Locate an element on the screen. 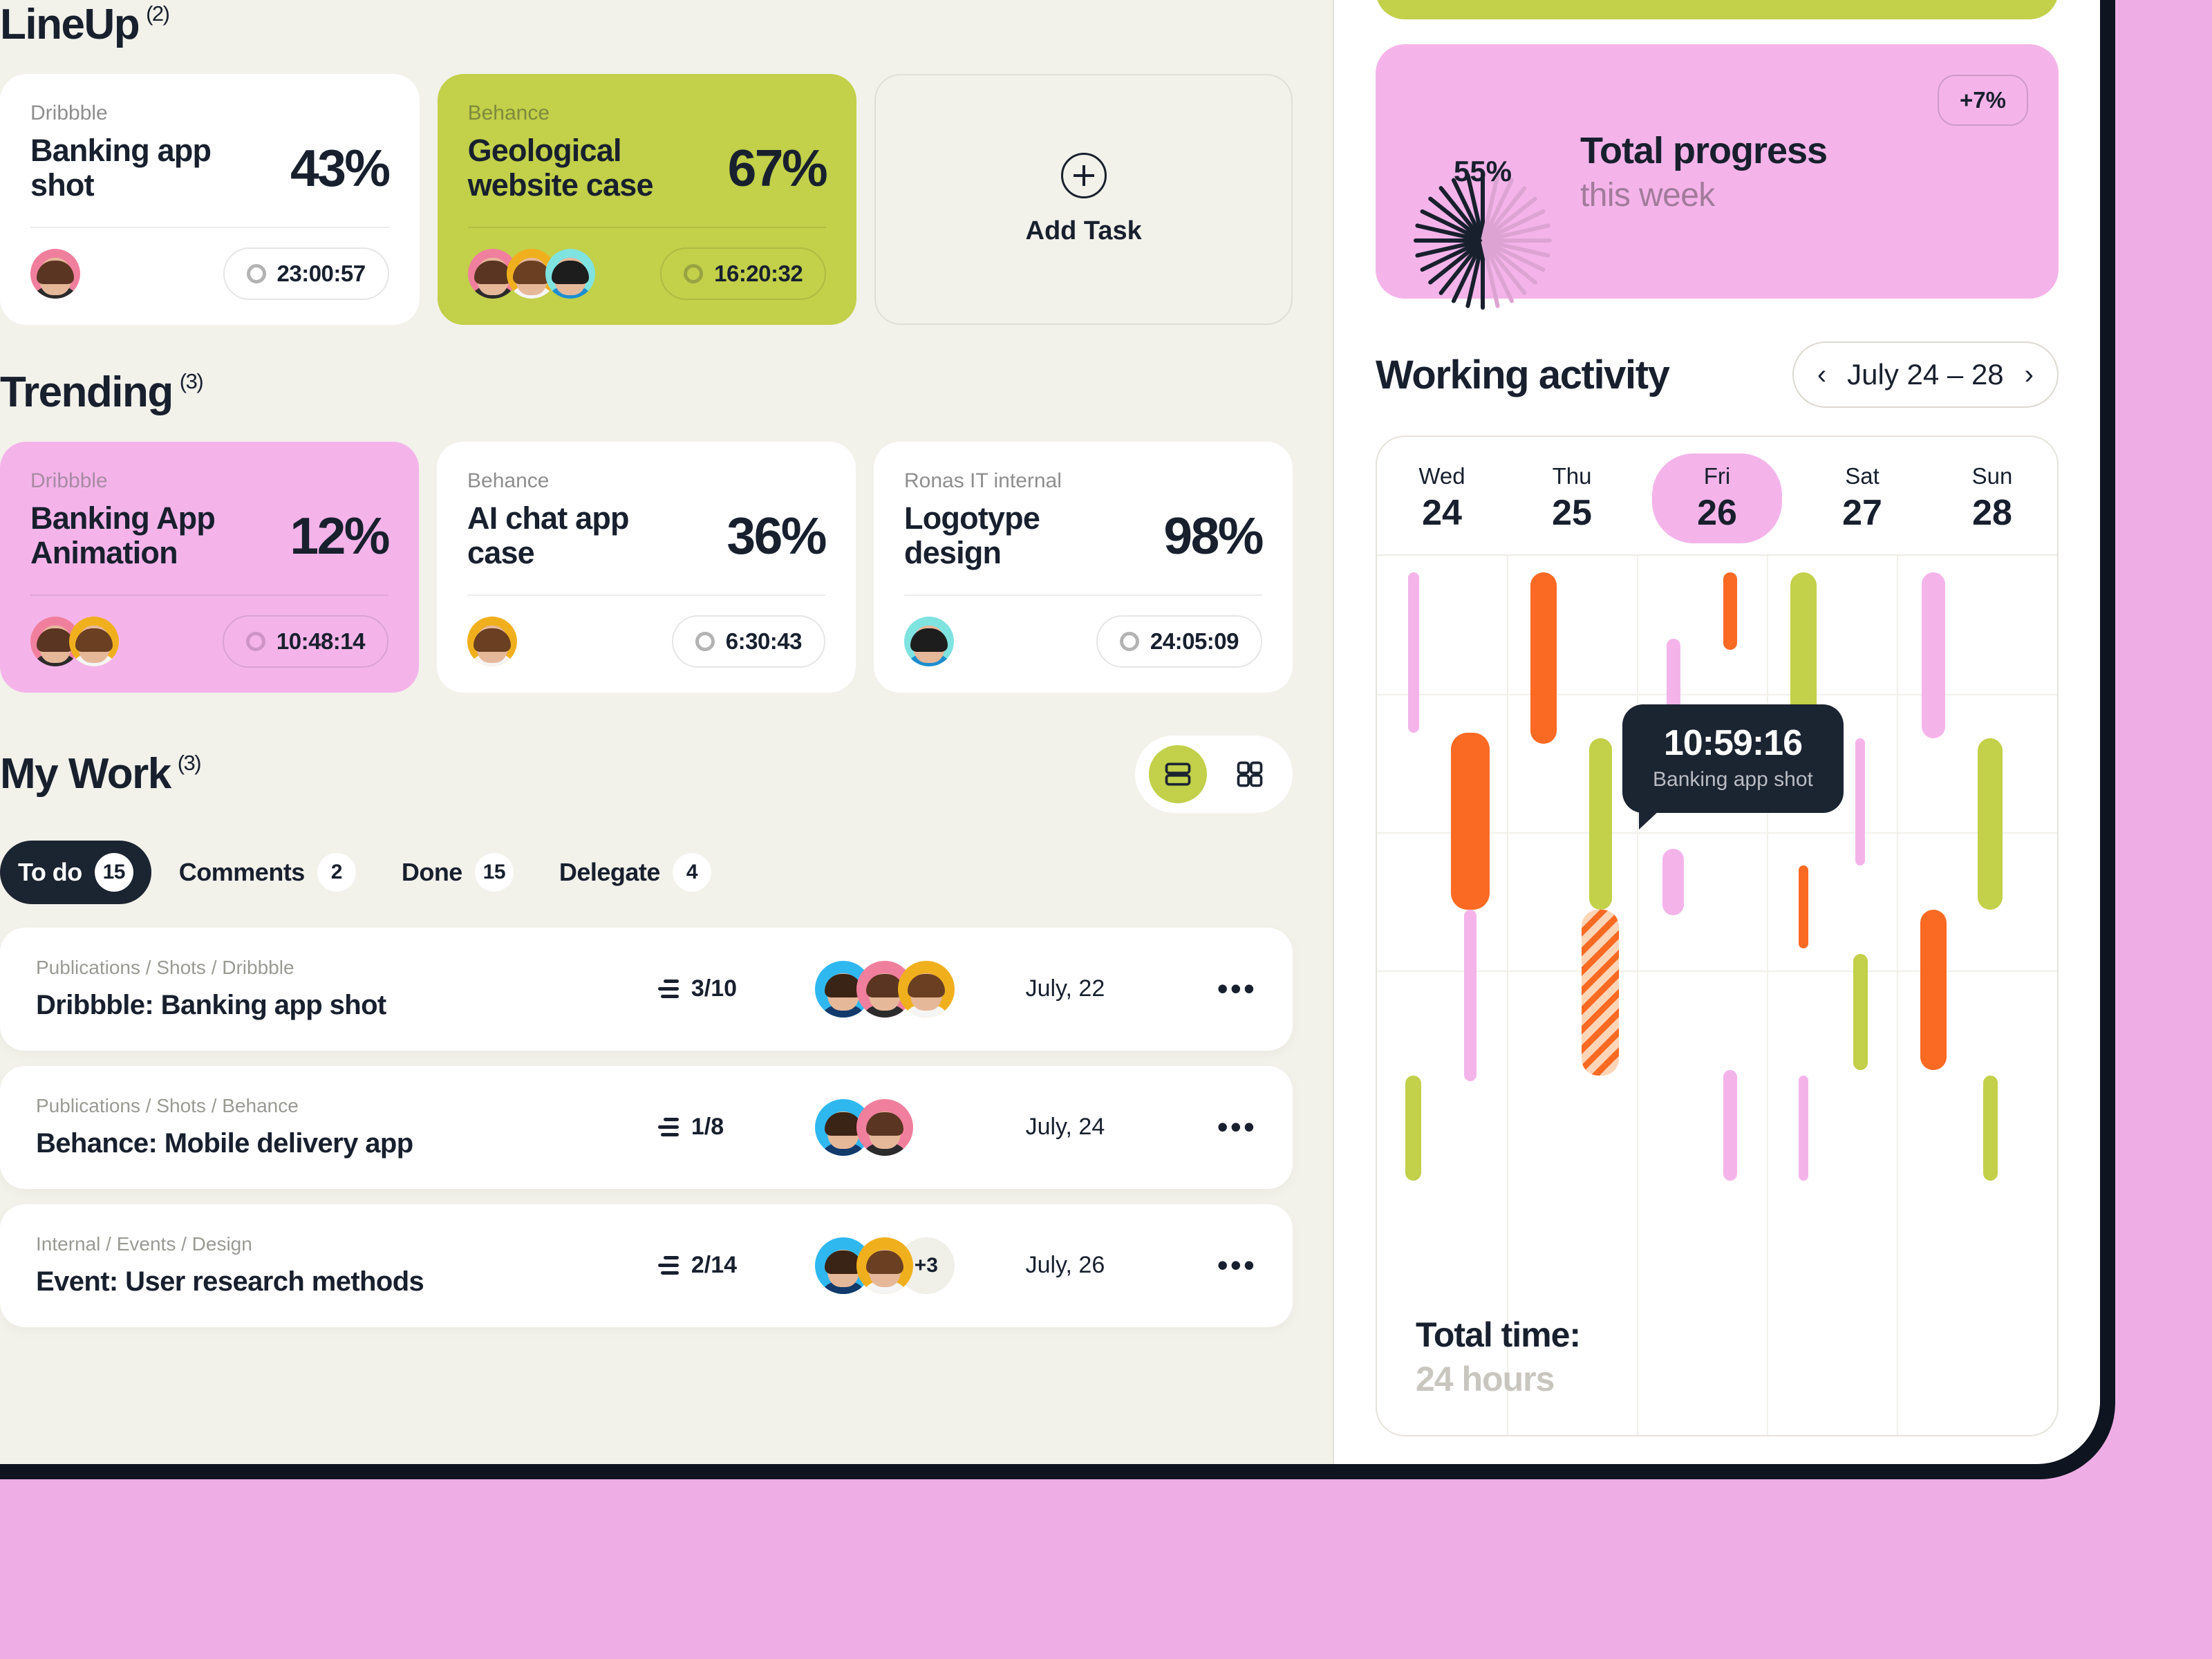 Image resolution: width=2212 pixels, height=1659 pixels. tab-label: Done is located at coordinates (432, 871).